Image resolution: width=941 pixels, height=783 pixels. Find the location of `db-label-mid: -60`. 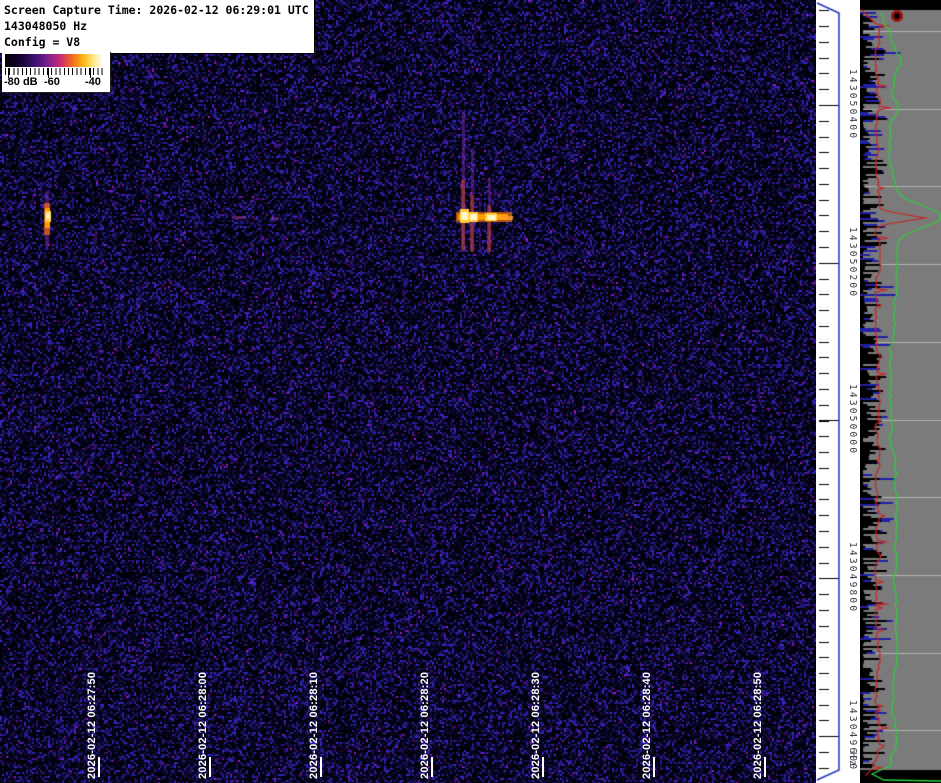

db-label-mid: -60 is located at coordinates (52, 82).